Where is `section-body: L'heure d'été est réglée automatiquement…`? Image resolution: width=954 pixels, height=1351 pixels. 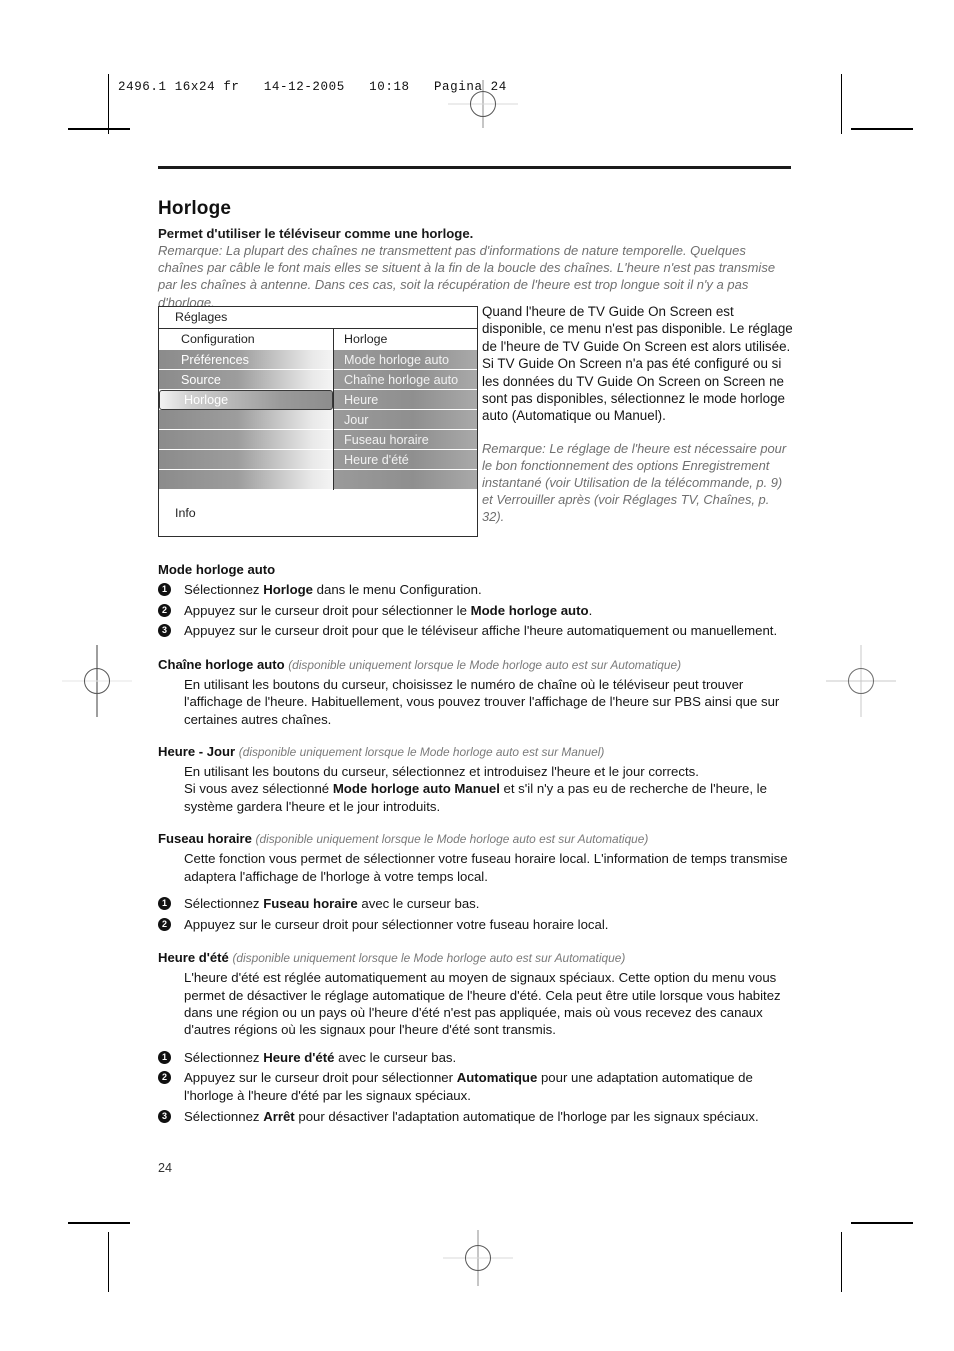
section-body: L'heure d'été est réglée automatiquement… is located at coordinates (482, 1004).